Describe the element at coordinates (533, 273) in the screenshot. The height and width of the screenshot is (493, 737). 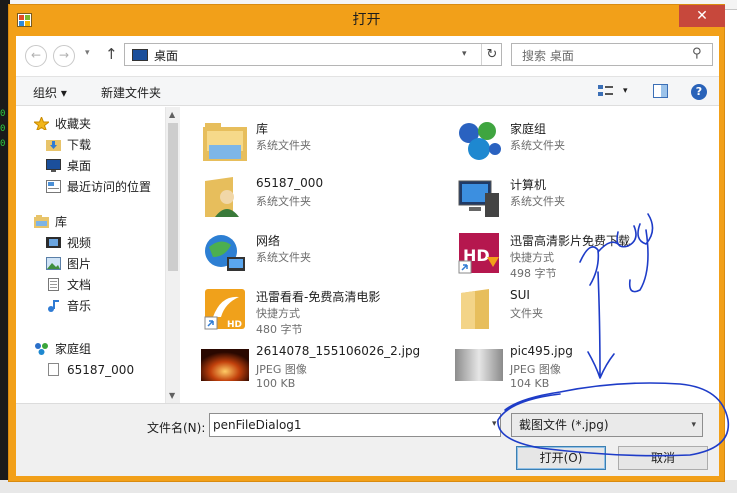
I see `file-size: 498 字节` at that location.